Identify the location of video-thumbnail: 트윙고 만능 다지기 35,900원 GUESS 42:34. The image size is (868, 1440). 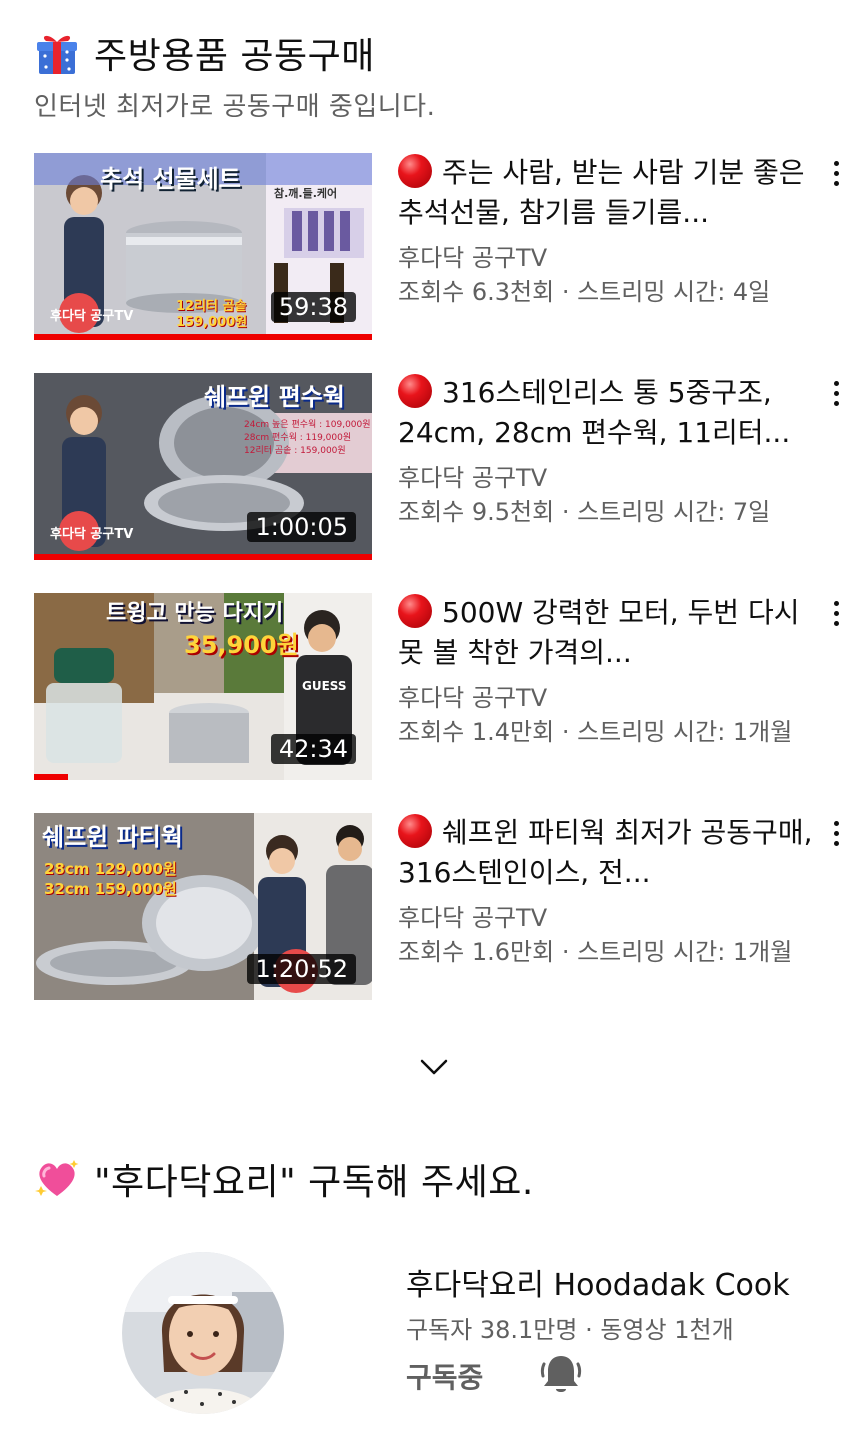
(203, 686).